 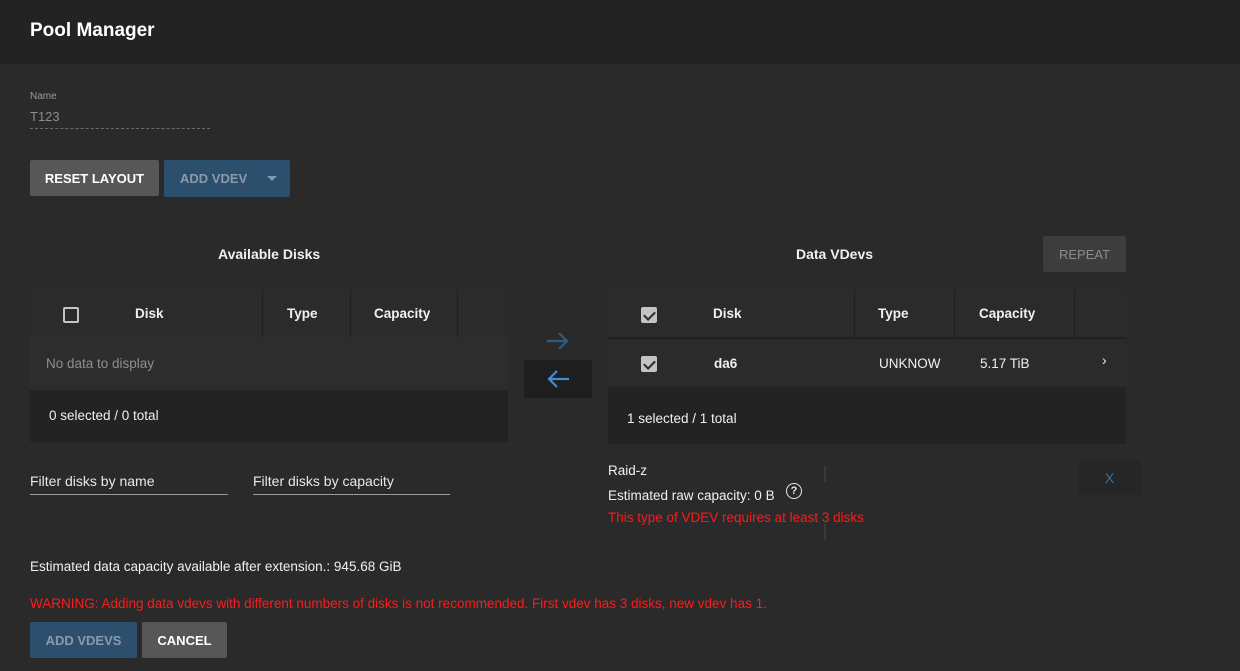 What do you see at coordinates (272, 178) in the screenshot?
I see `caret-down-icon` at bounding box center [272, 178].